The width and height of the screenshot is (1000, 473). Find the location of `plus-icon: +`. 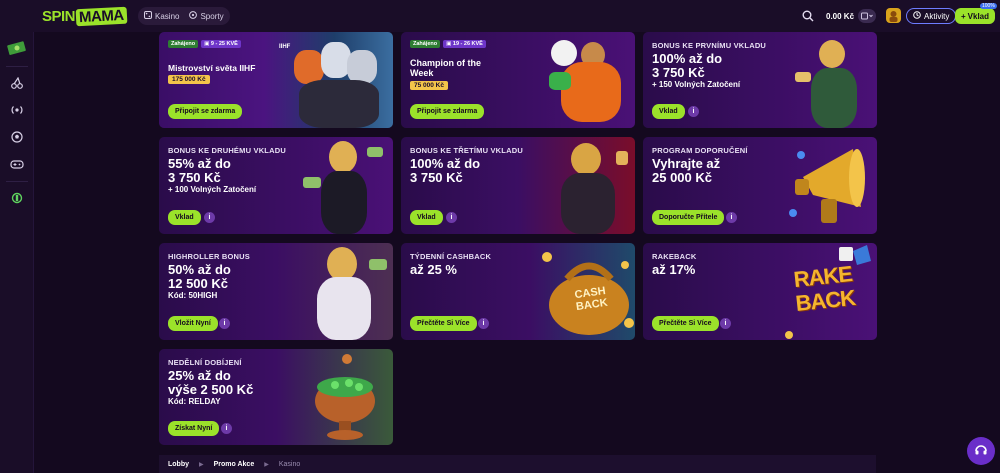

plus-icon: + is located at coordinates (963, 16).